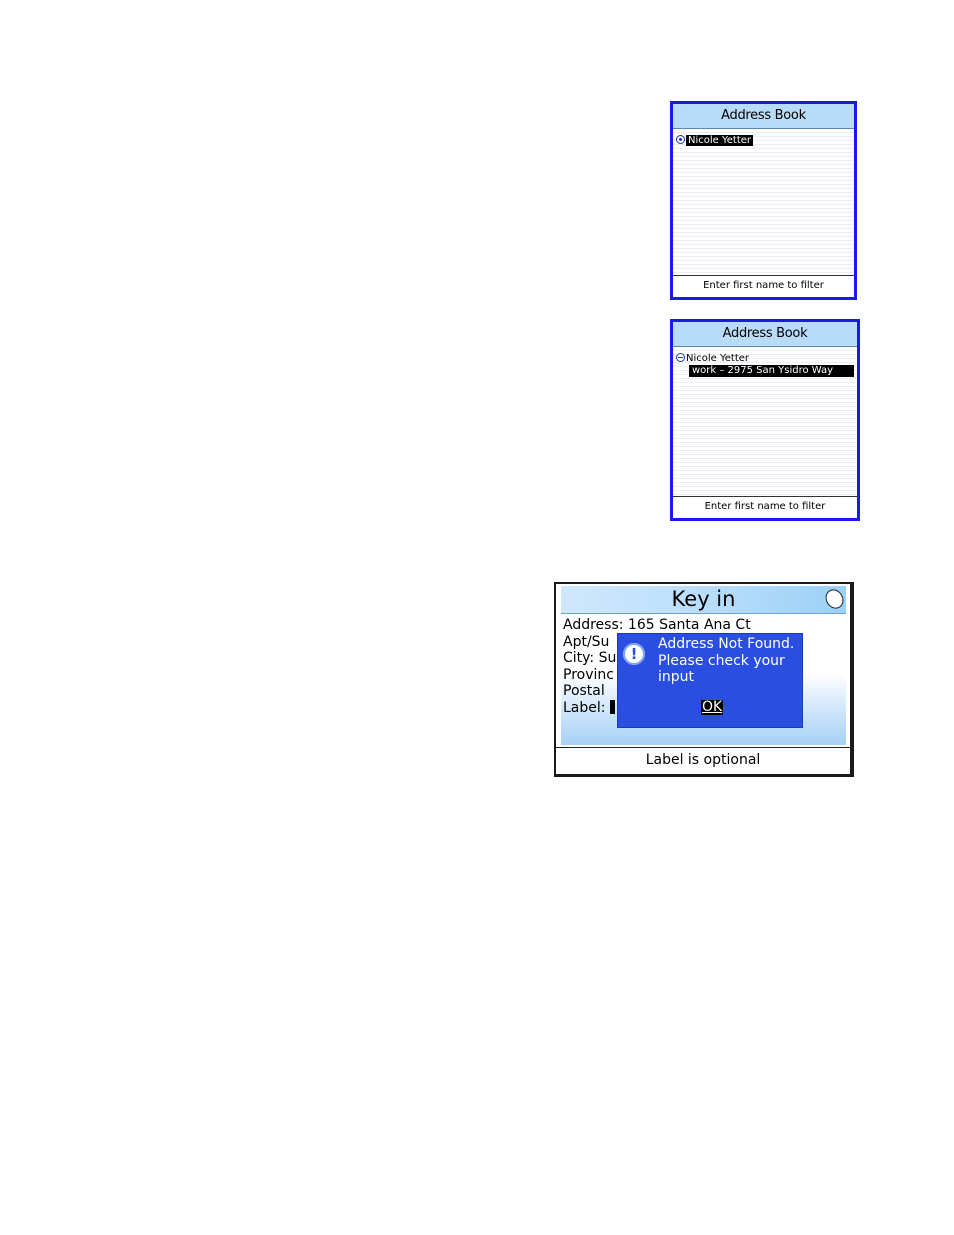 The height and width of the screenshot is (1235, 954). Describe the element at coordinates (712, 707) in the screenshot. I see `ok-button: OK` at that location.